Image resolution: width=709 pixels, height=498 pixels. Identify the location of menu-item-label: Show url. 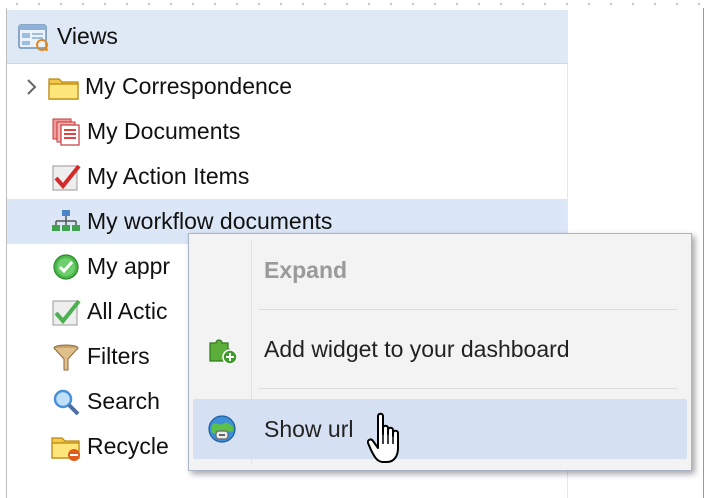
(309, 428).